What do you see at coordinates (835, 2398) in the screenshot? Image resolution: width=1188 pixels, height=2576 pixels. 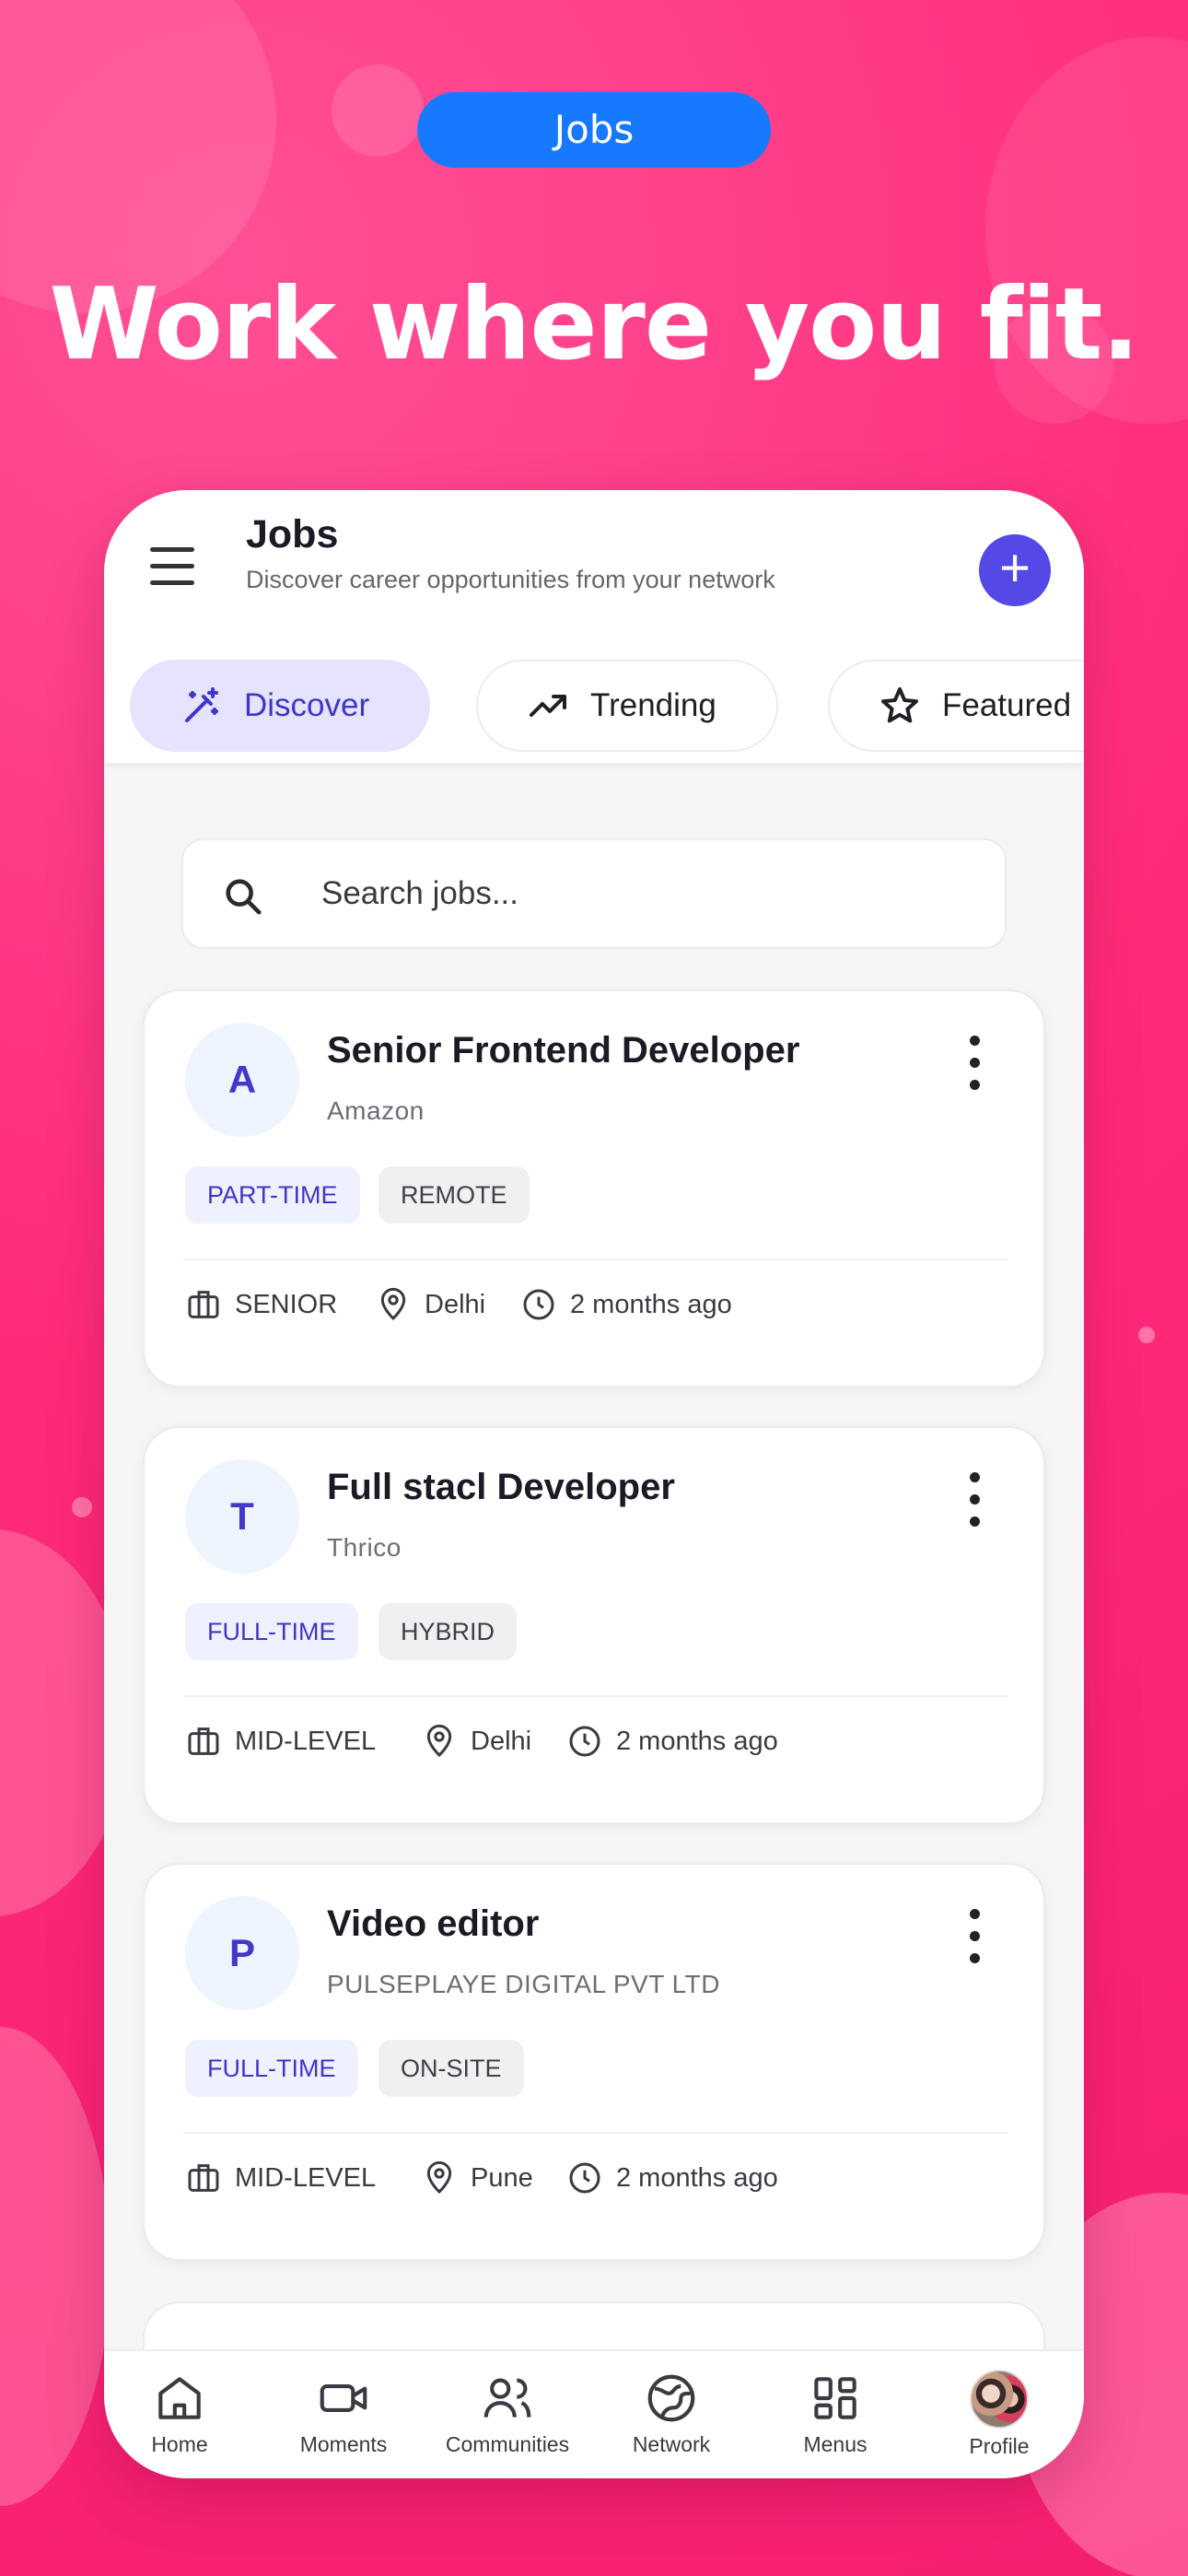 I see `grid-icon` at bounding box center [835, 2398].